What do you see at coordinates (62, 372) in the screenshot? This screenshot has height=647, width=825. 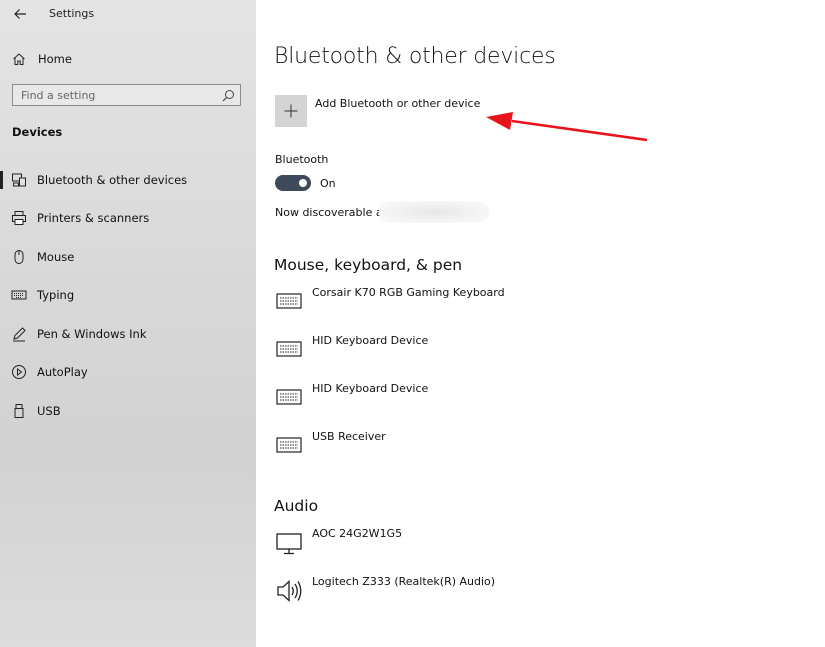 I see `sidebar-item-label: AutoPlay` at bounding box center [62, 372].